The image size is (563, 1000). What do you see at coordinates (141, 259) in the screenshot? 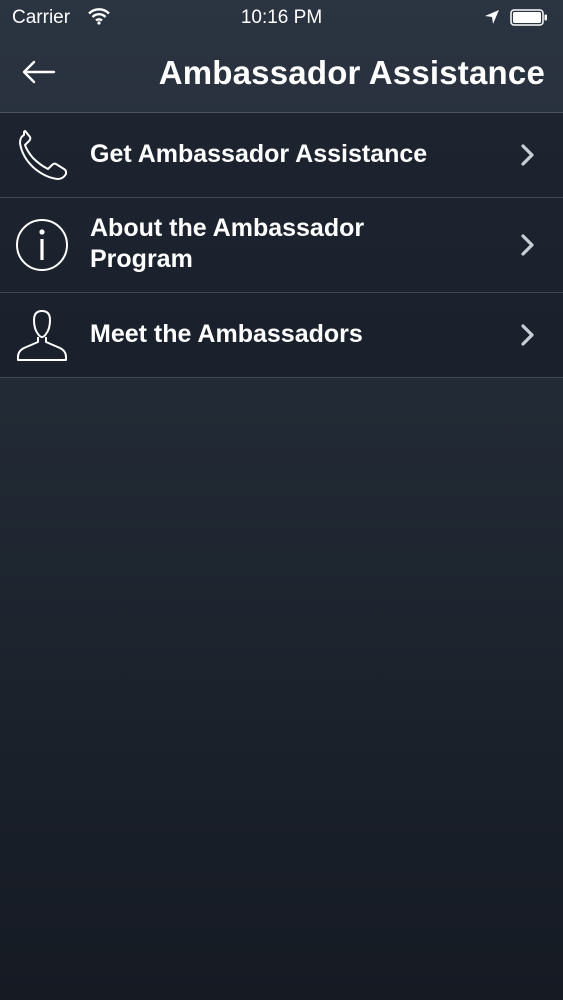
I see `menu-item-label-line2: Program` at bounding box center [141, 259].